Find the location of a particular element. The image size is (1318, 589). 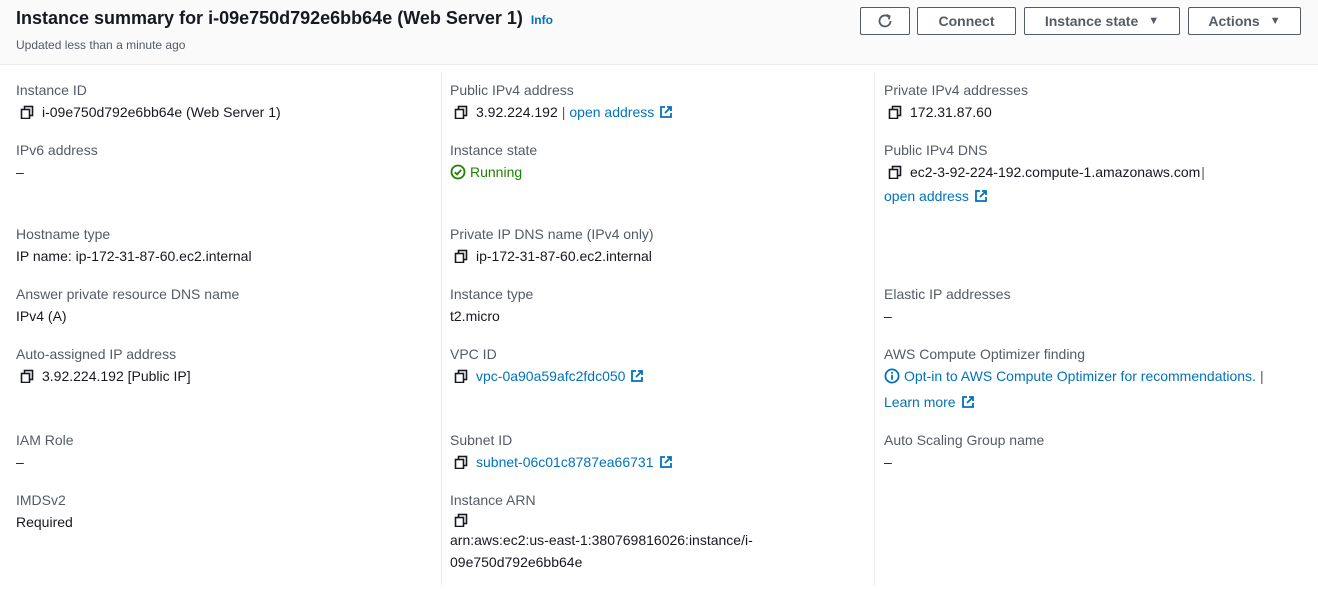

field-value: 3.92.224.192 | open address is located at coordinates (561, 112).